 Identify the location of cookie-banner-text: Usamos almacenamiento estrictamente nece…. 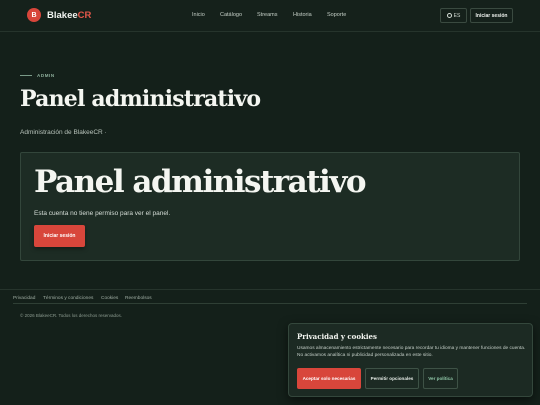
(411, 352).